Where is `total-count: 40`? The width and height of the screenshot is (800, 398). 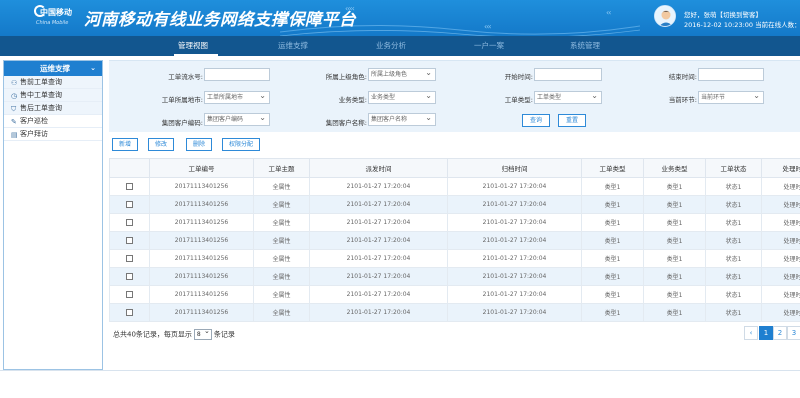 total-count: 40 is located at coordinates (131, 334).